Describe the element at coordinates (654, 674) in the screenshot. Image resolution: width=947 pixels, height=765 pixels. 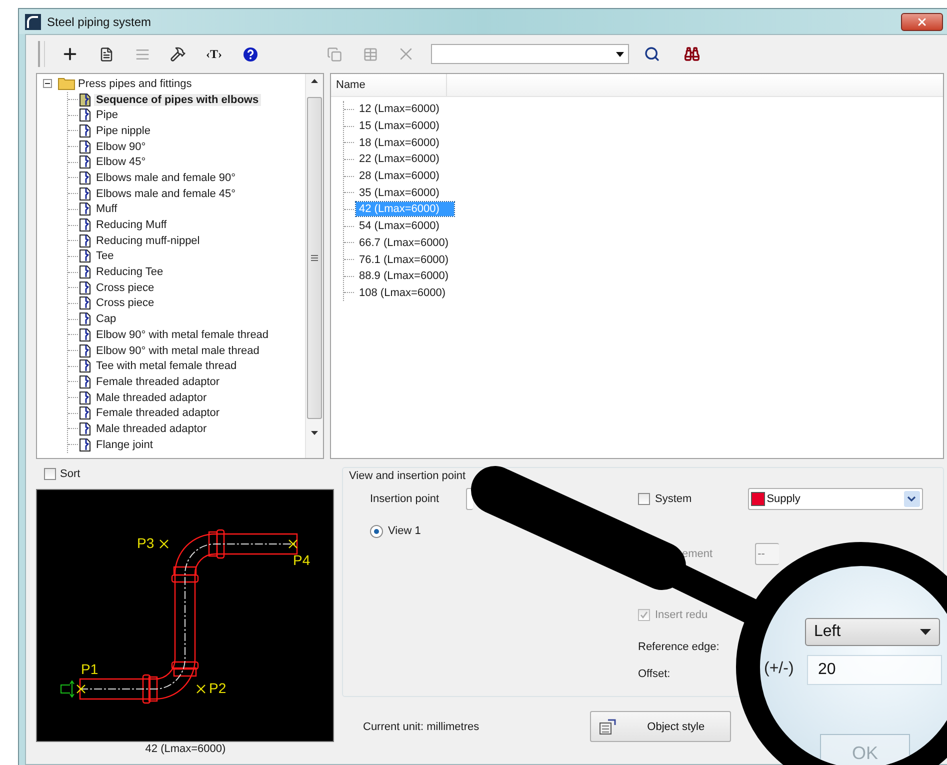
I see `offset-label: Offset:` at that location.